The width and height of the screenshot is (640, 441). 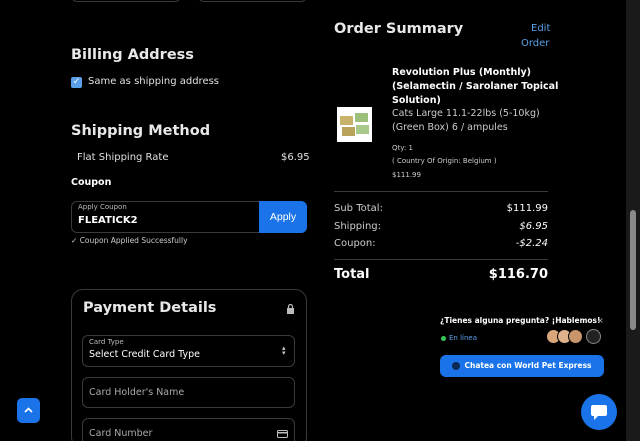 What do you see at coordinates (283, 217) in the screenshot?
I see `apply-coupon-button: Apply` at bounding box center [283, 217].